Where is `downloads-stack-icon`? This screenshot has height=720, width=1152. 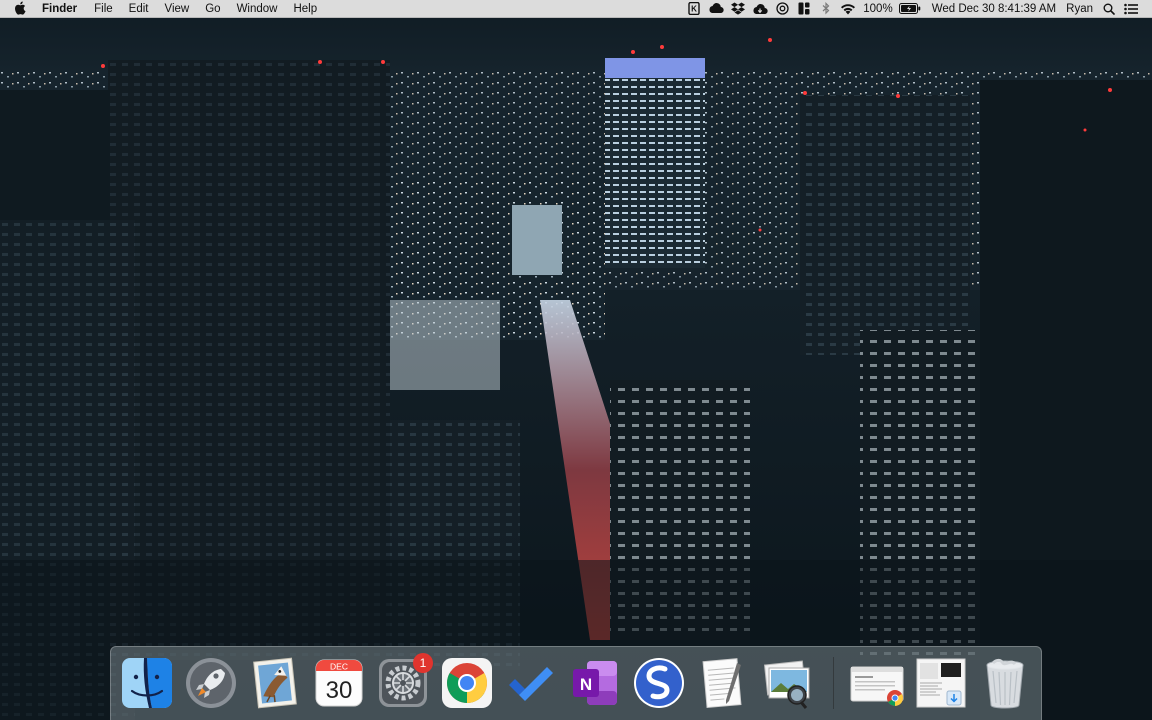 downloads-stack-icon is located at coordinates (941, 683).